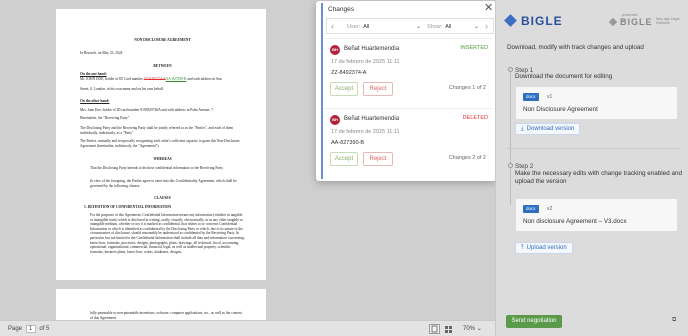 This screenshot has width=688, height=336. I want to click on tracked-deletion: ZZ-8492374-A, so click(155, 79).